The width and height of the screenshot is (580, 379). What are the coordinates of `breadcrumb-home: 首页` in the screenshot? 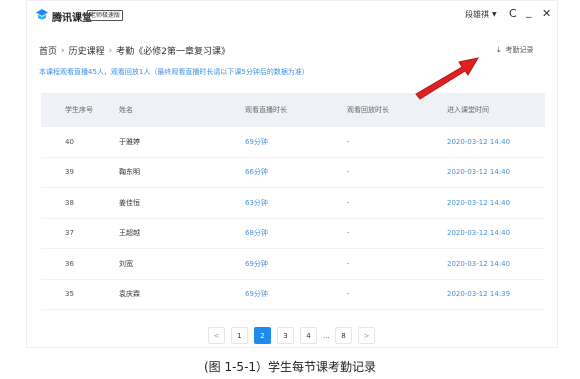 It's located at (48, 50).